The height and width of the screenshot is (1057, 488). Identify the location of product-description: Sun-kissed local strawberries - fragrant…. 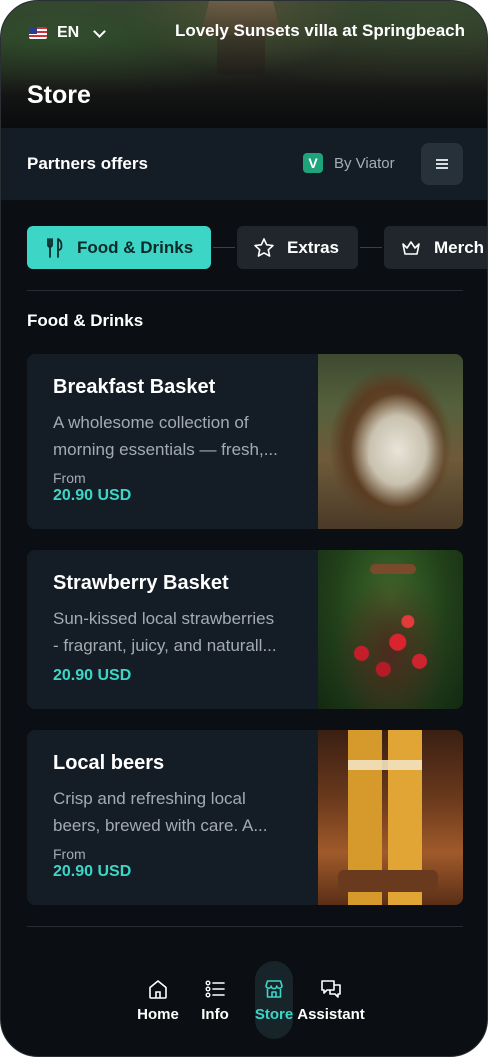
(178, 632).